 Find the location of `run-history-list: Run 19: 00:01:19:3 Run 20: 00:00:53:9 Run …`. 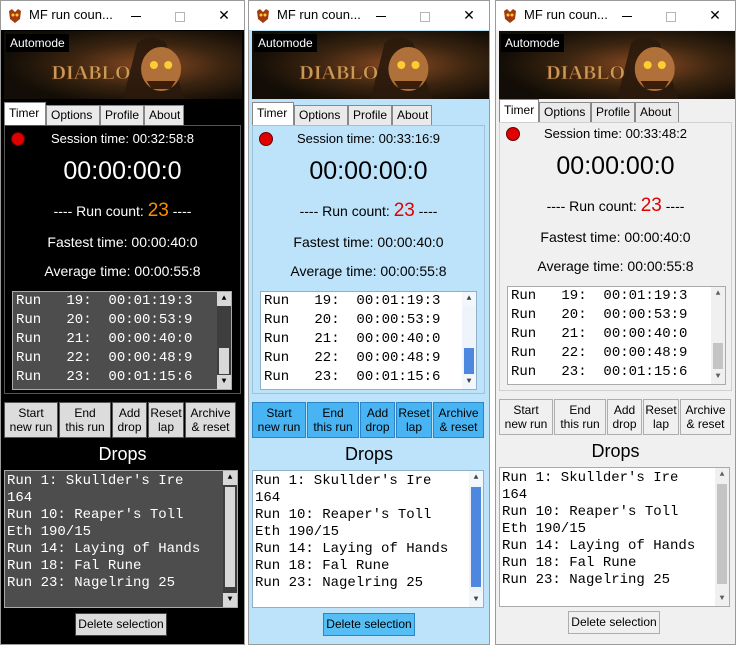

run-history-list: Run 19: 00:01:19:3 Run 20: 00:00:53:9 Run … is located at coordinates (616, 335).